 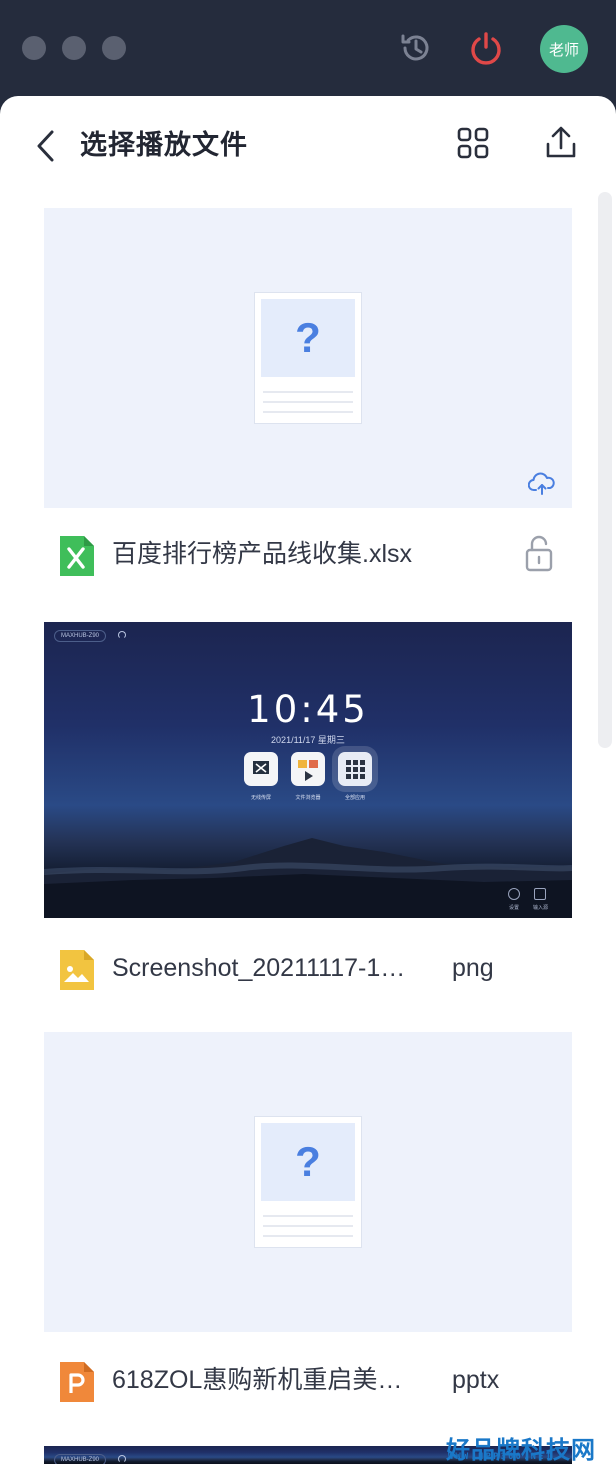 I want to click on power-icon, so click(x=486, y=48).